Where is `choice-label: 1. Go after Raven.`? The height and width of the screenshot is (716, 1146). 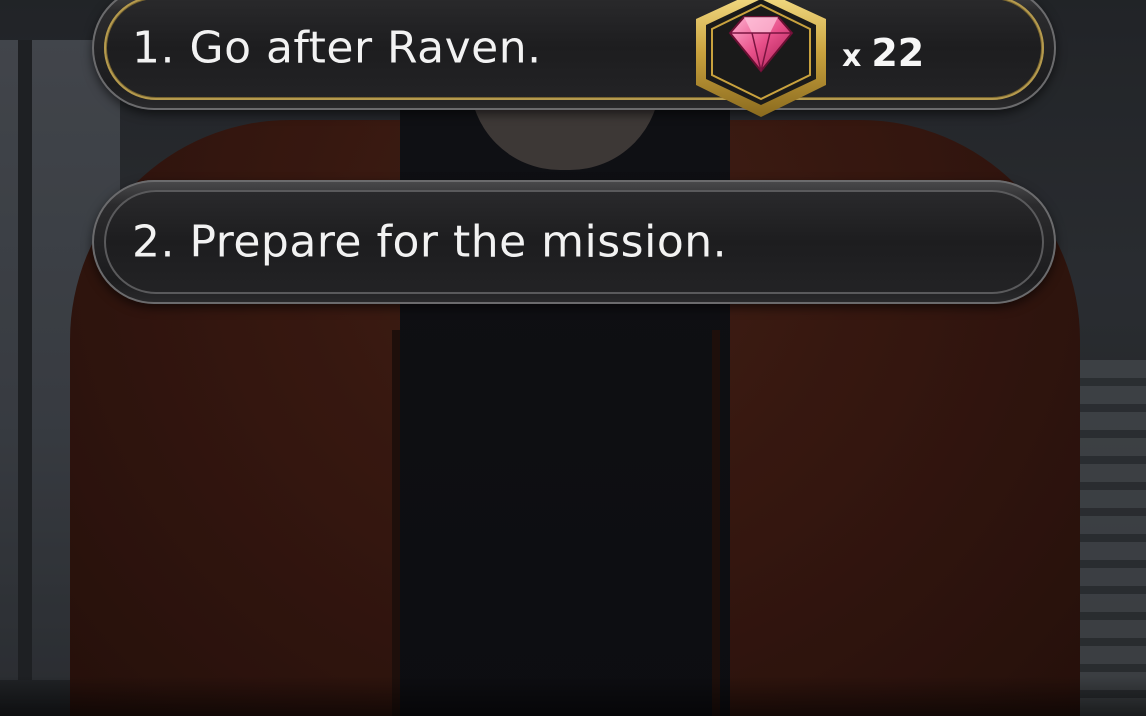 choice-label: 1. Go after Raven. is located at coordinates (337, 48).